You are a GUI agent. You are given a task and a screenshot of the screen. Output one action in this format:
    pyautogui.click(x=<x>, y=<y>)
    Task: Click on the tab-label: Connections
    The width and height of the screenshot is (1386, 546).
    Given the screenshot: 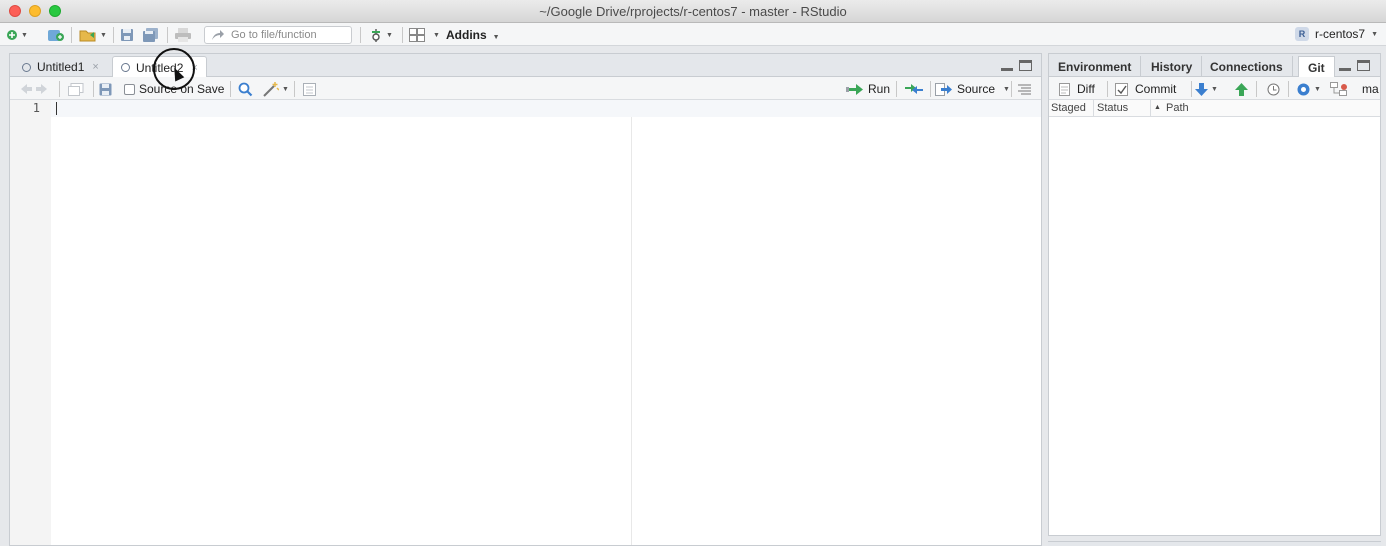 What is the action you would take?
    pyautogui.click(x=1246, y=66)
    